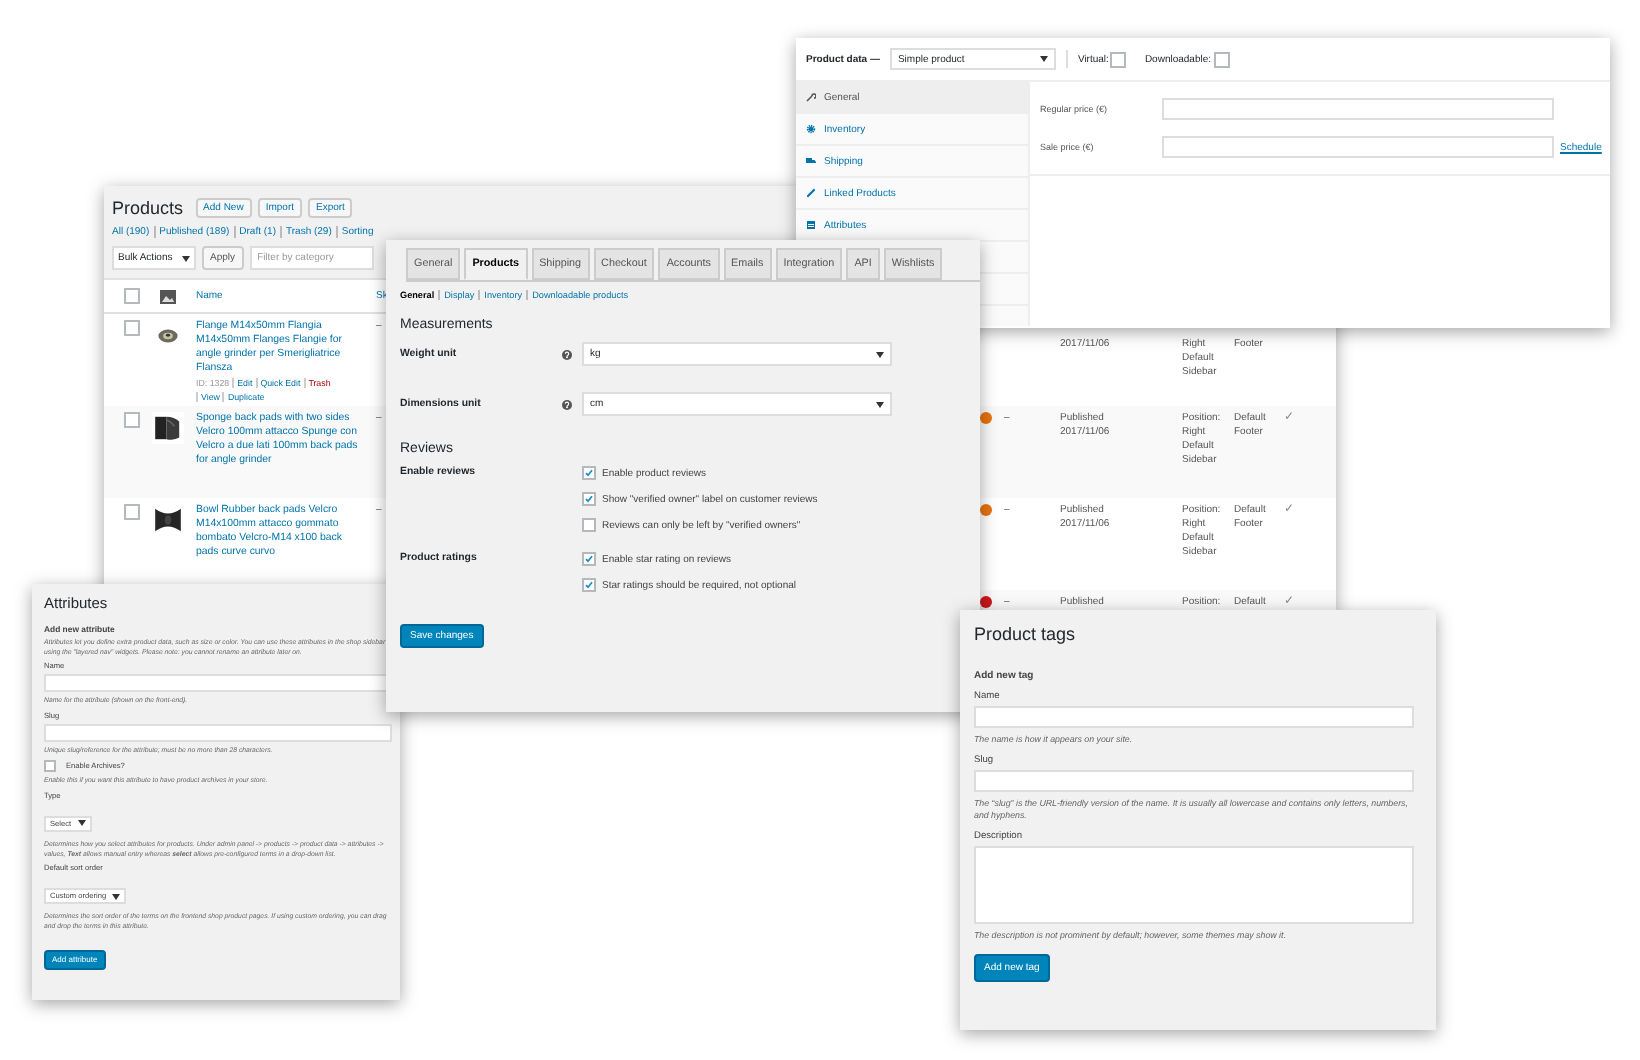 Image resolution: width=1640 pixels, height=1060 pixels. What do you see at coordinates (1026, 634) in the screenshot?
I see `panel-title: Product tags` at bounding box center [1026, 634].